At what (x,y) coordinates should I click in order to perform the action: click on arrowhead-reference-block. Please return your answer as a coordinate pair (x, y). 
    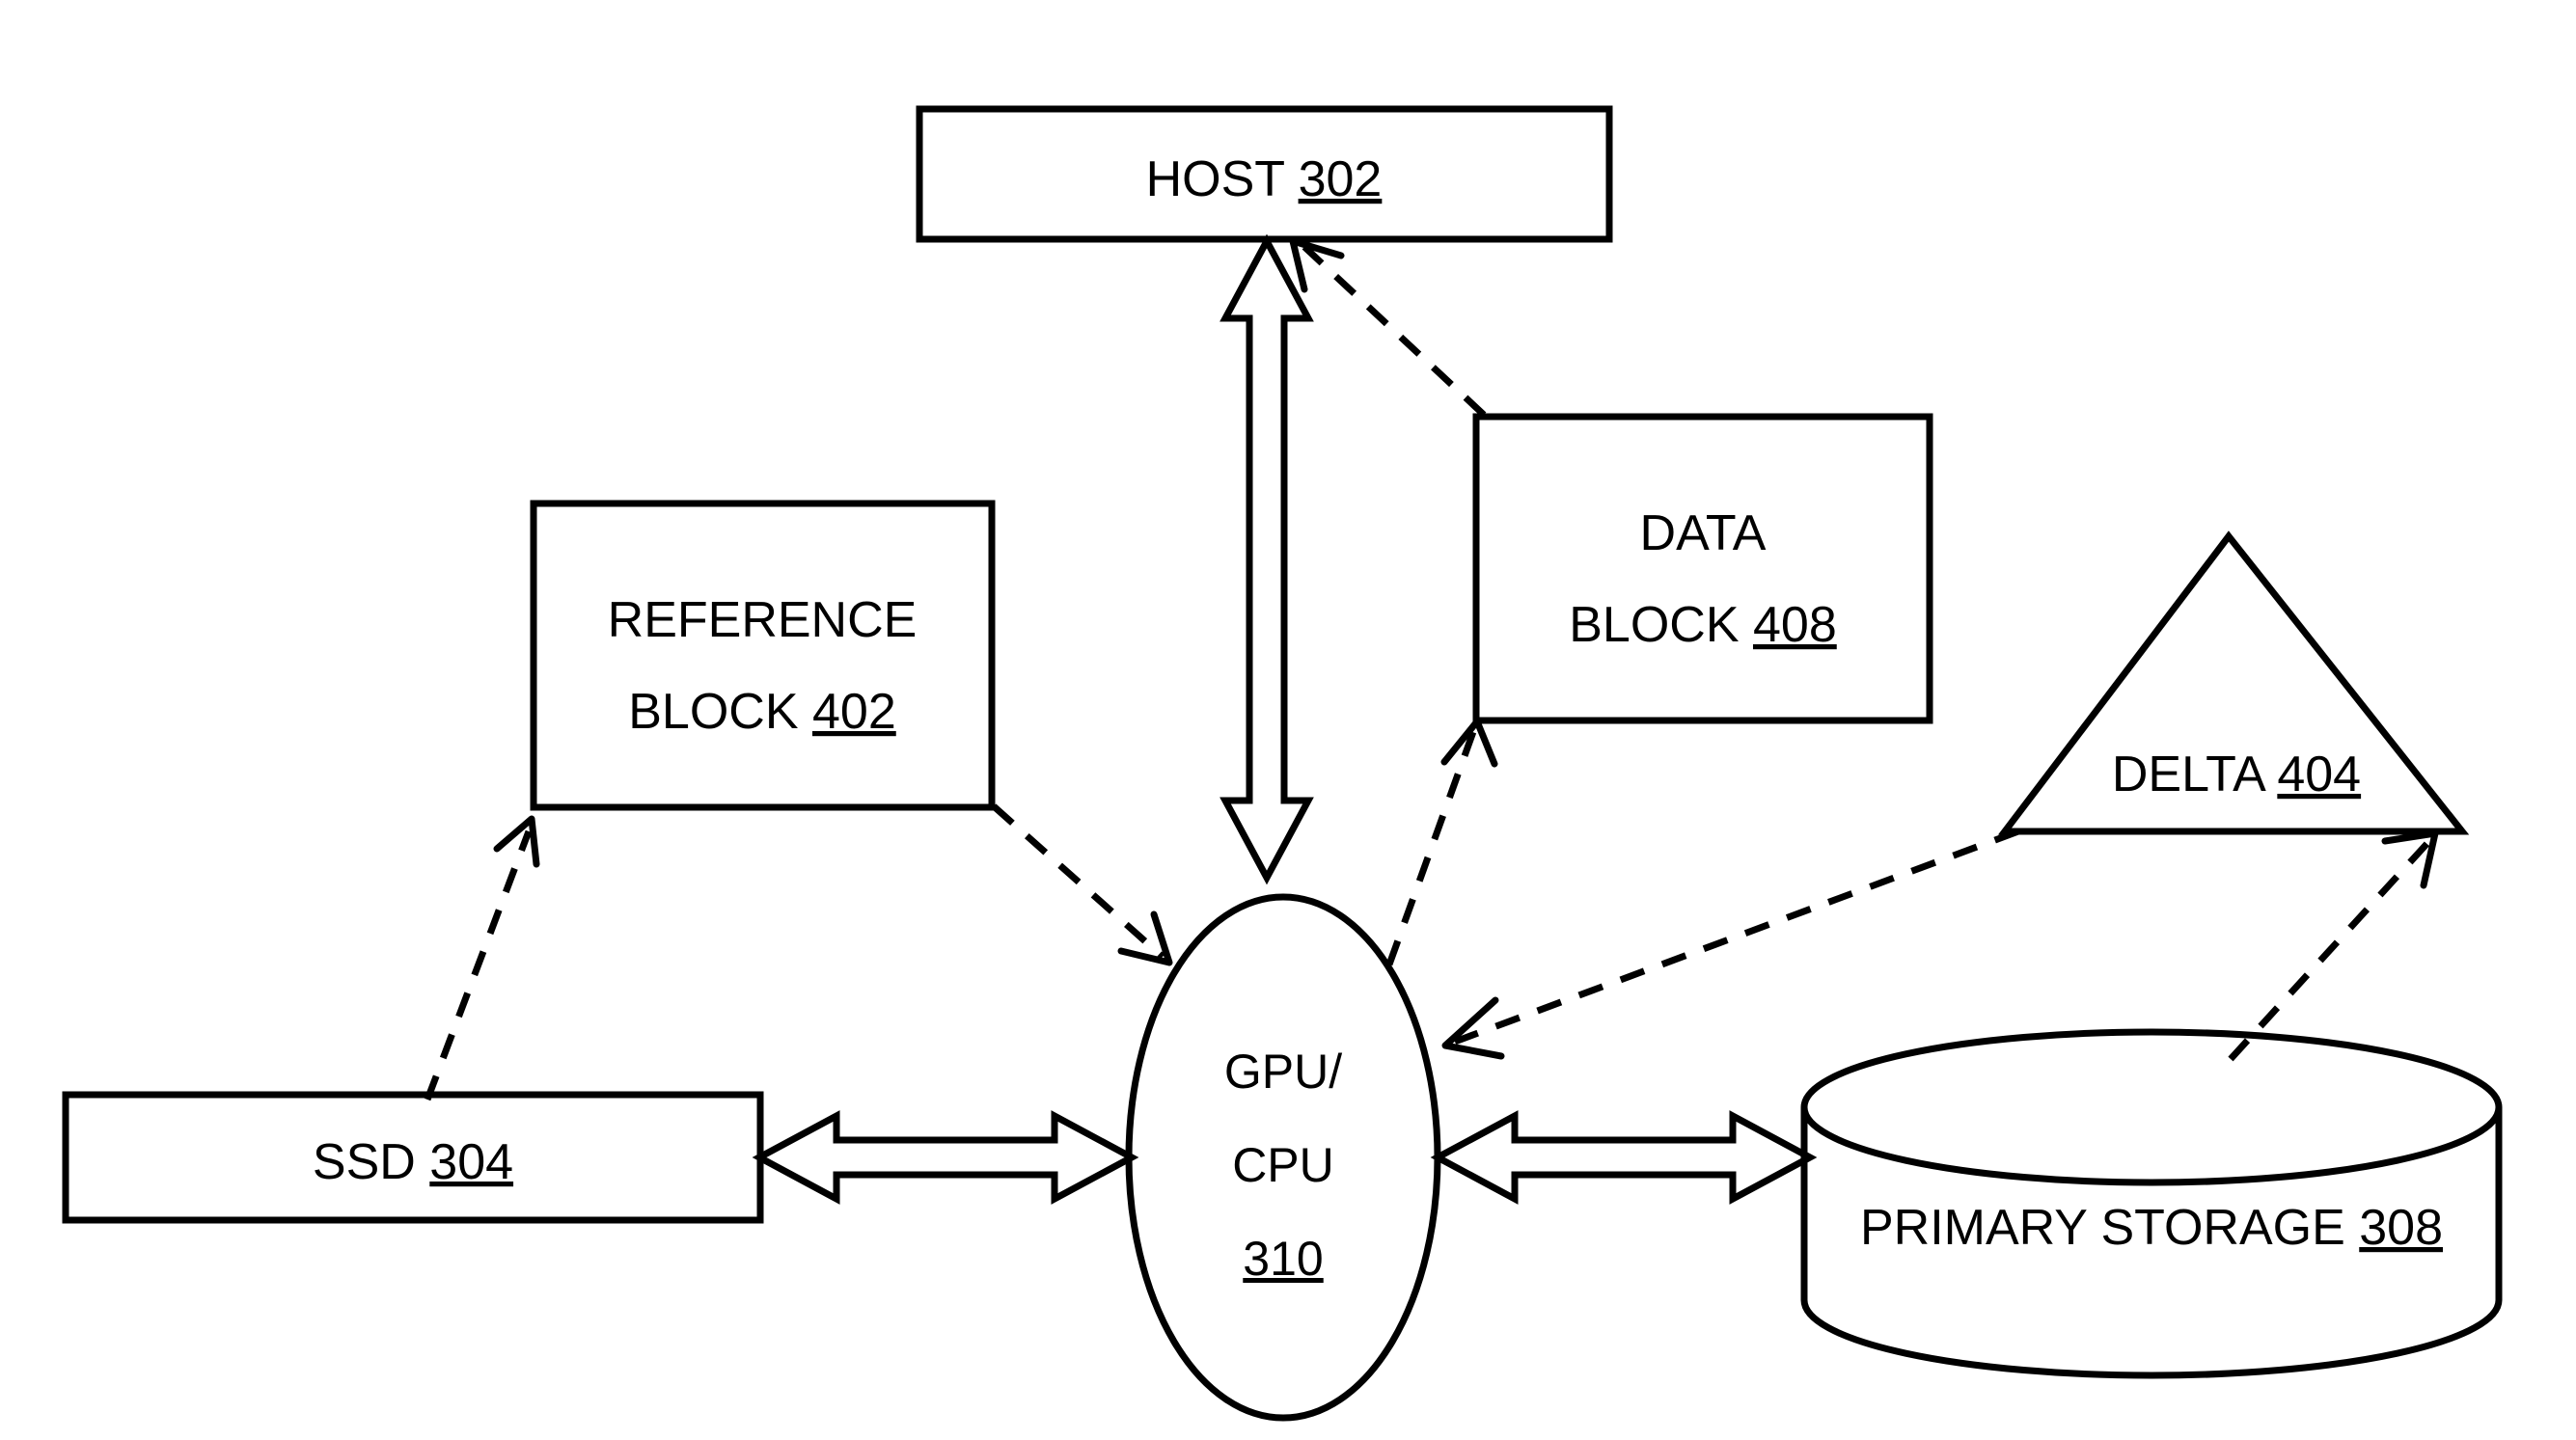
    Looking at the image, I should click on (516, 841).